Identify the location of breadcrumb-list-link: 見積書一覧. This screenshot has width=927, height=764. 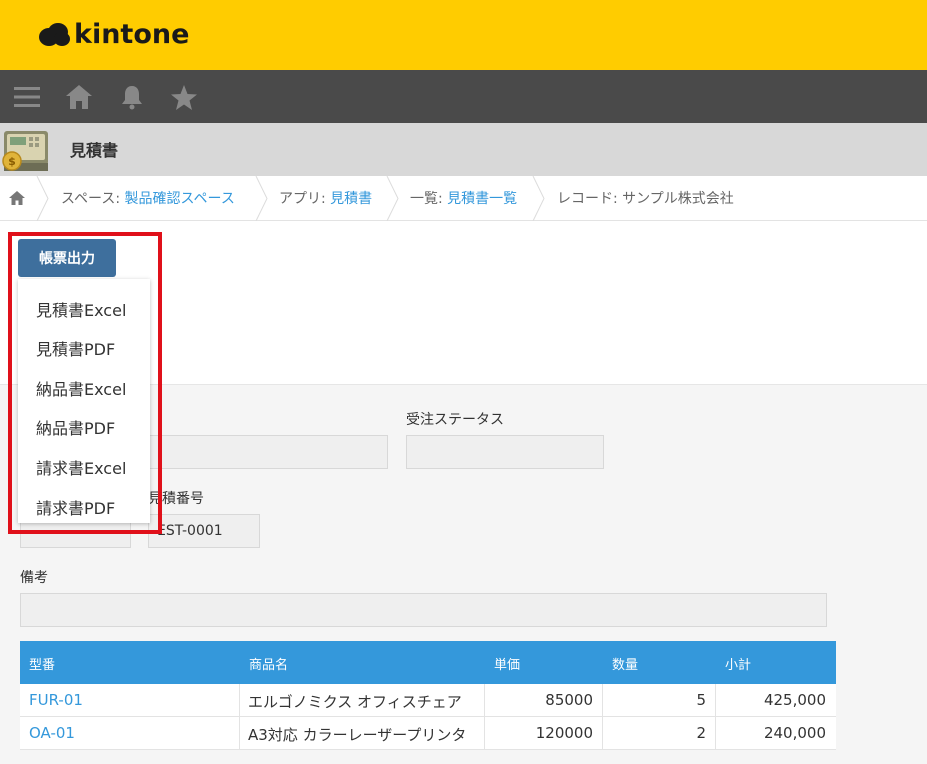
(482, 199).